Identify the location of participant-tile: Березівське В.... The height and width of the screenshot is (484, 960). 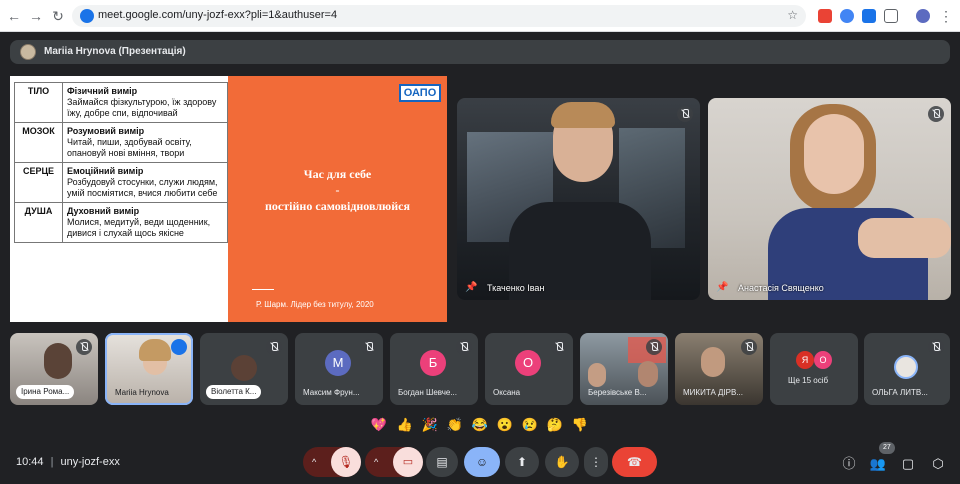
(624, 369).